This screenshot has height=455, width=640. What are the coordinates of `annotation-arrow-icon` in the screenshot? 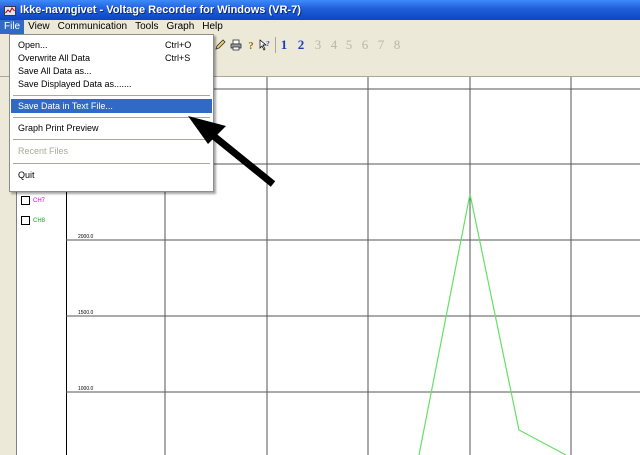 It's located at (232, 151).